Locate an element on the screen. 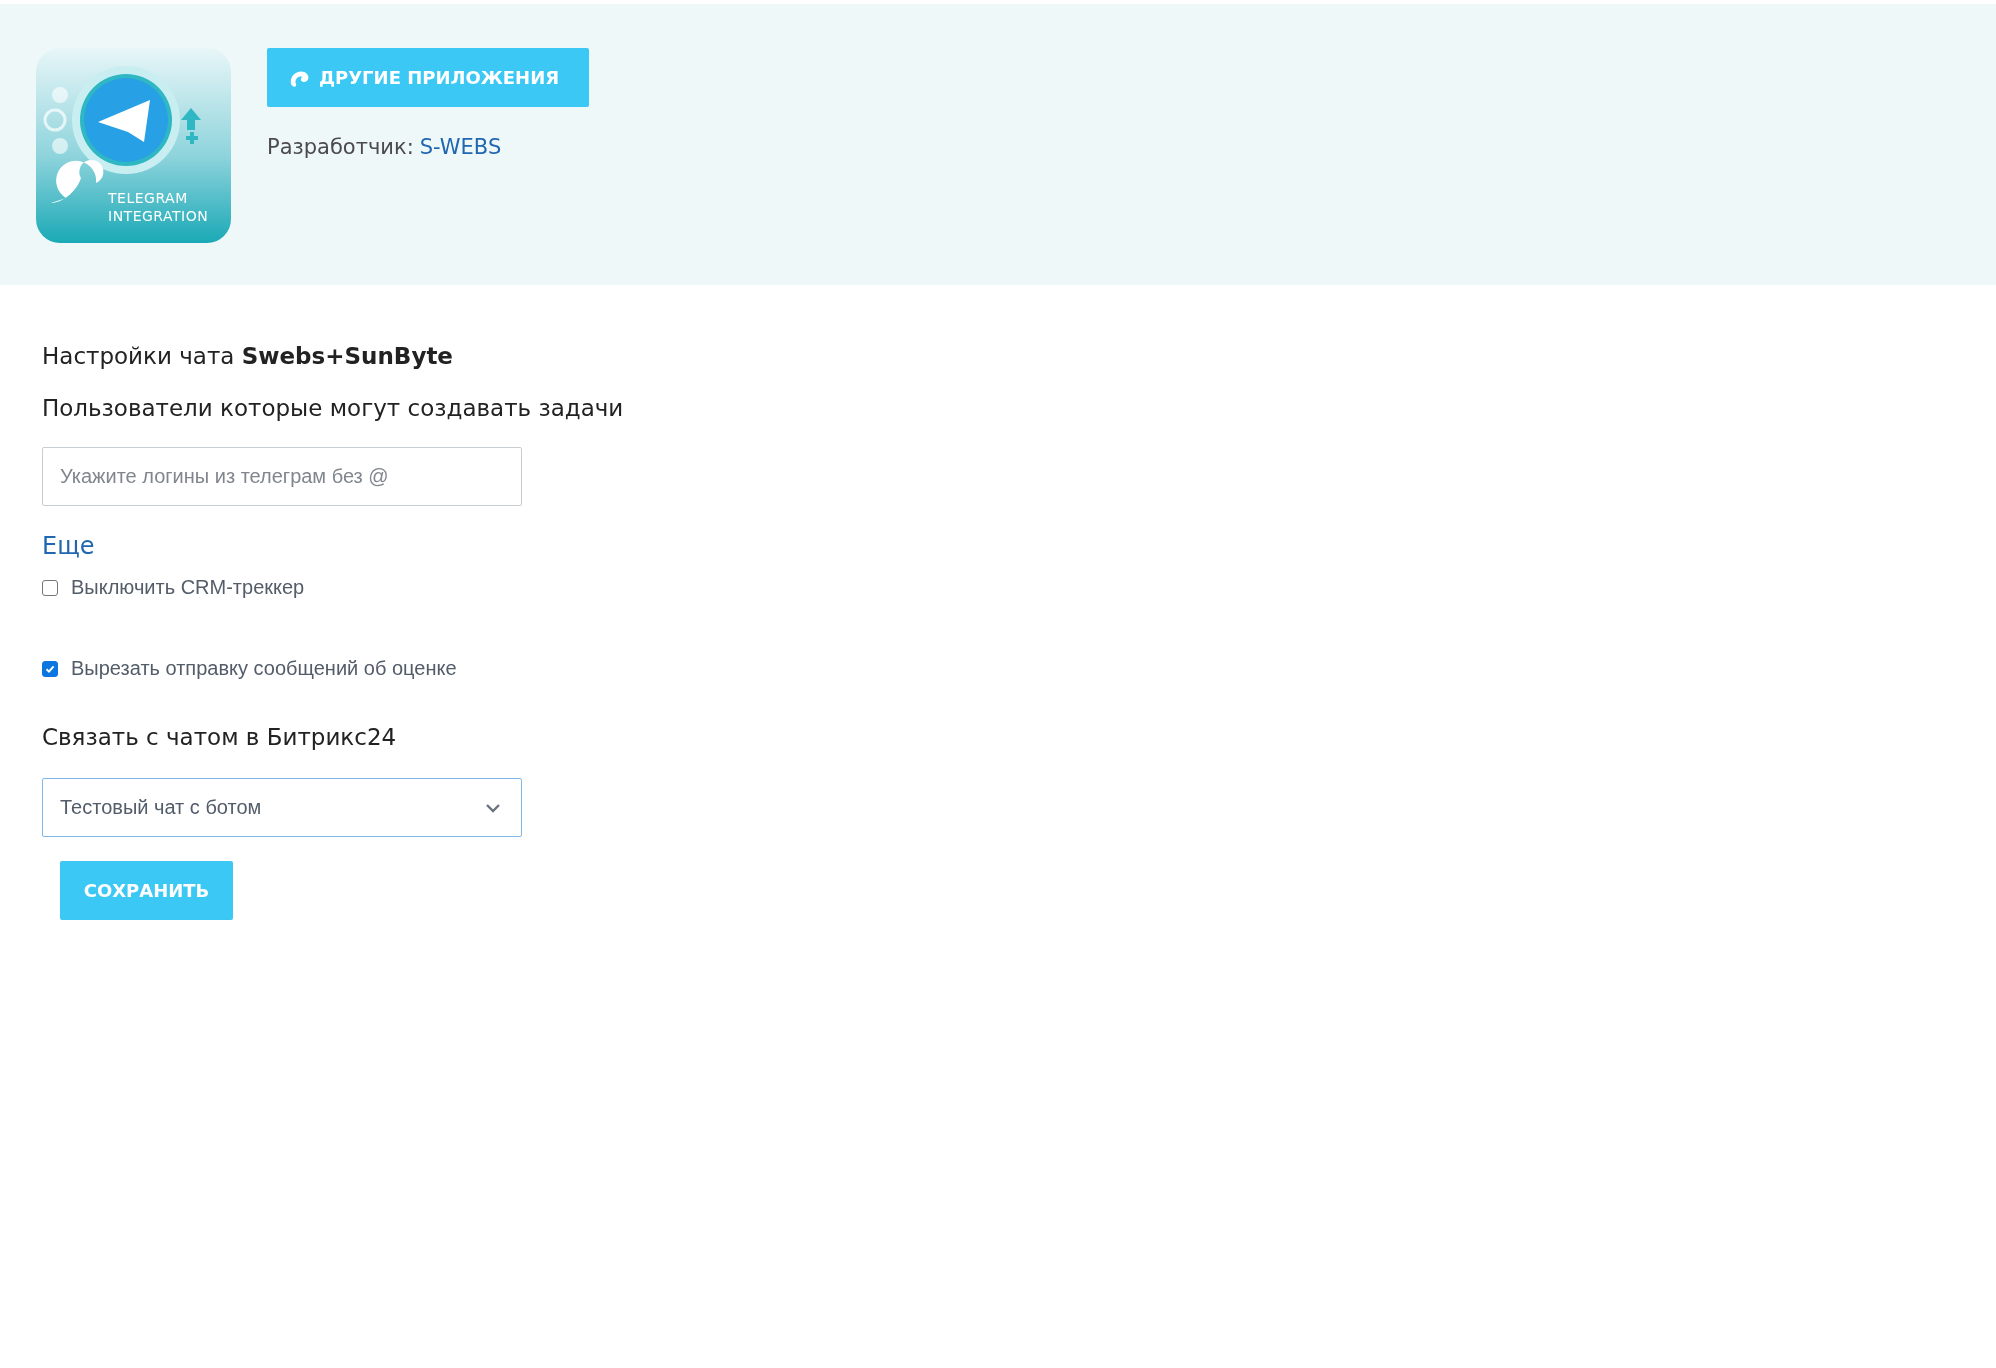 Image resolution: width=1996 pixels, height=1368 pixels. developer-label: Разработчик: is located at coordinates (340, 147).